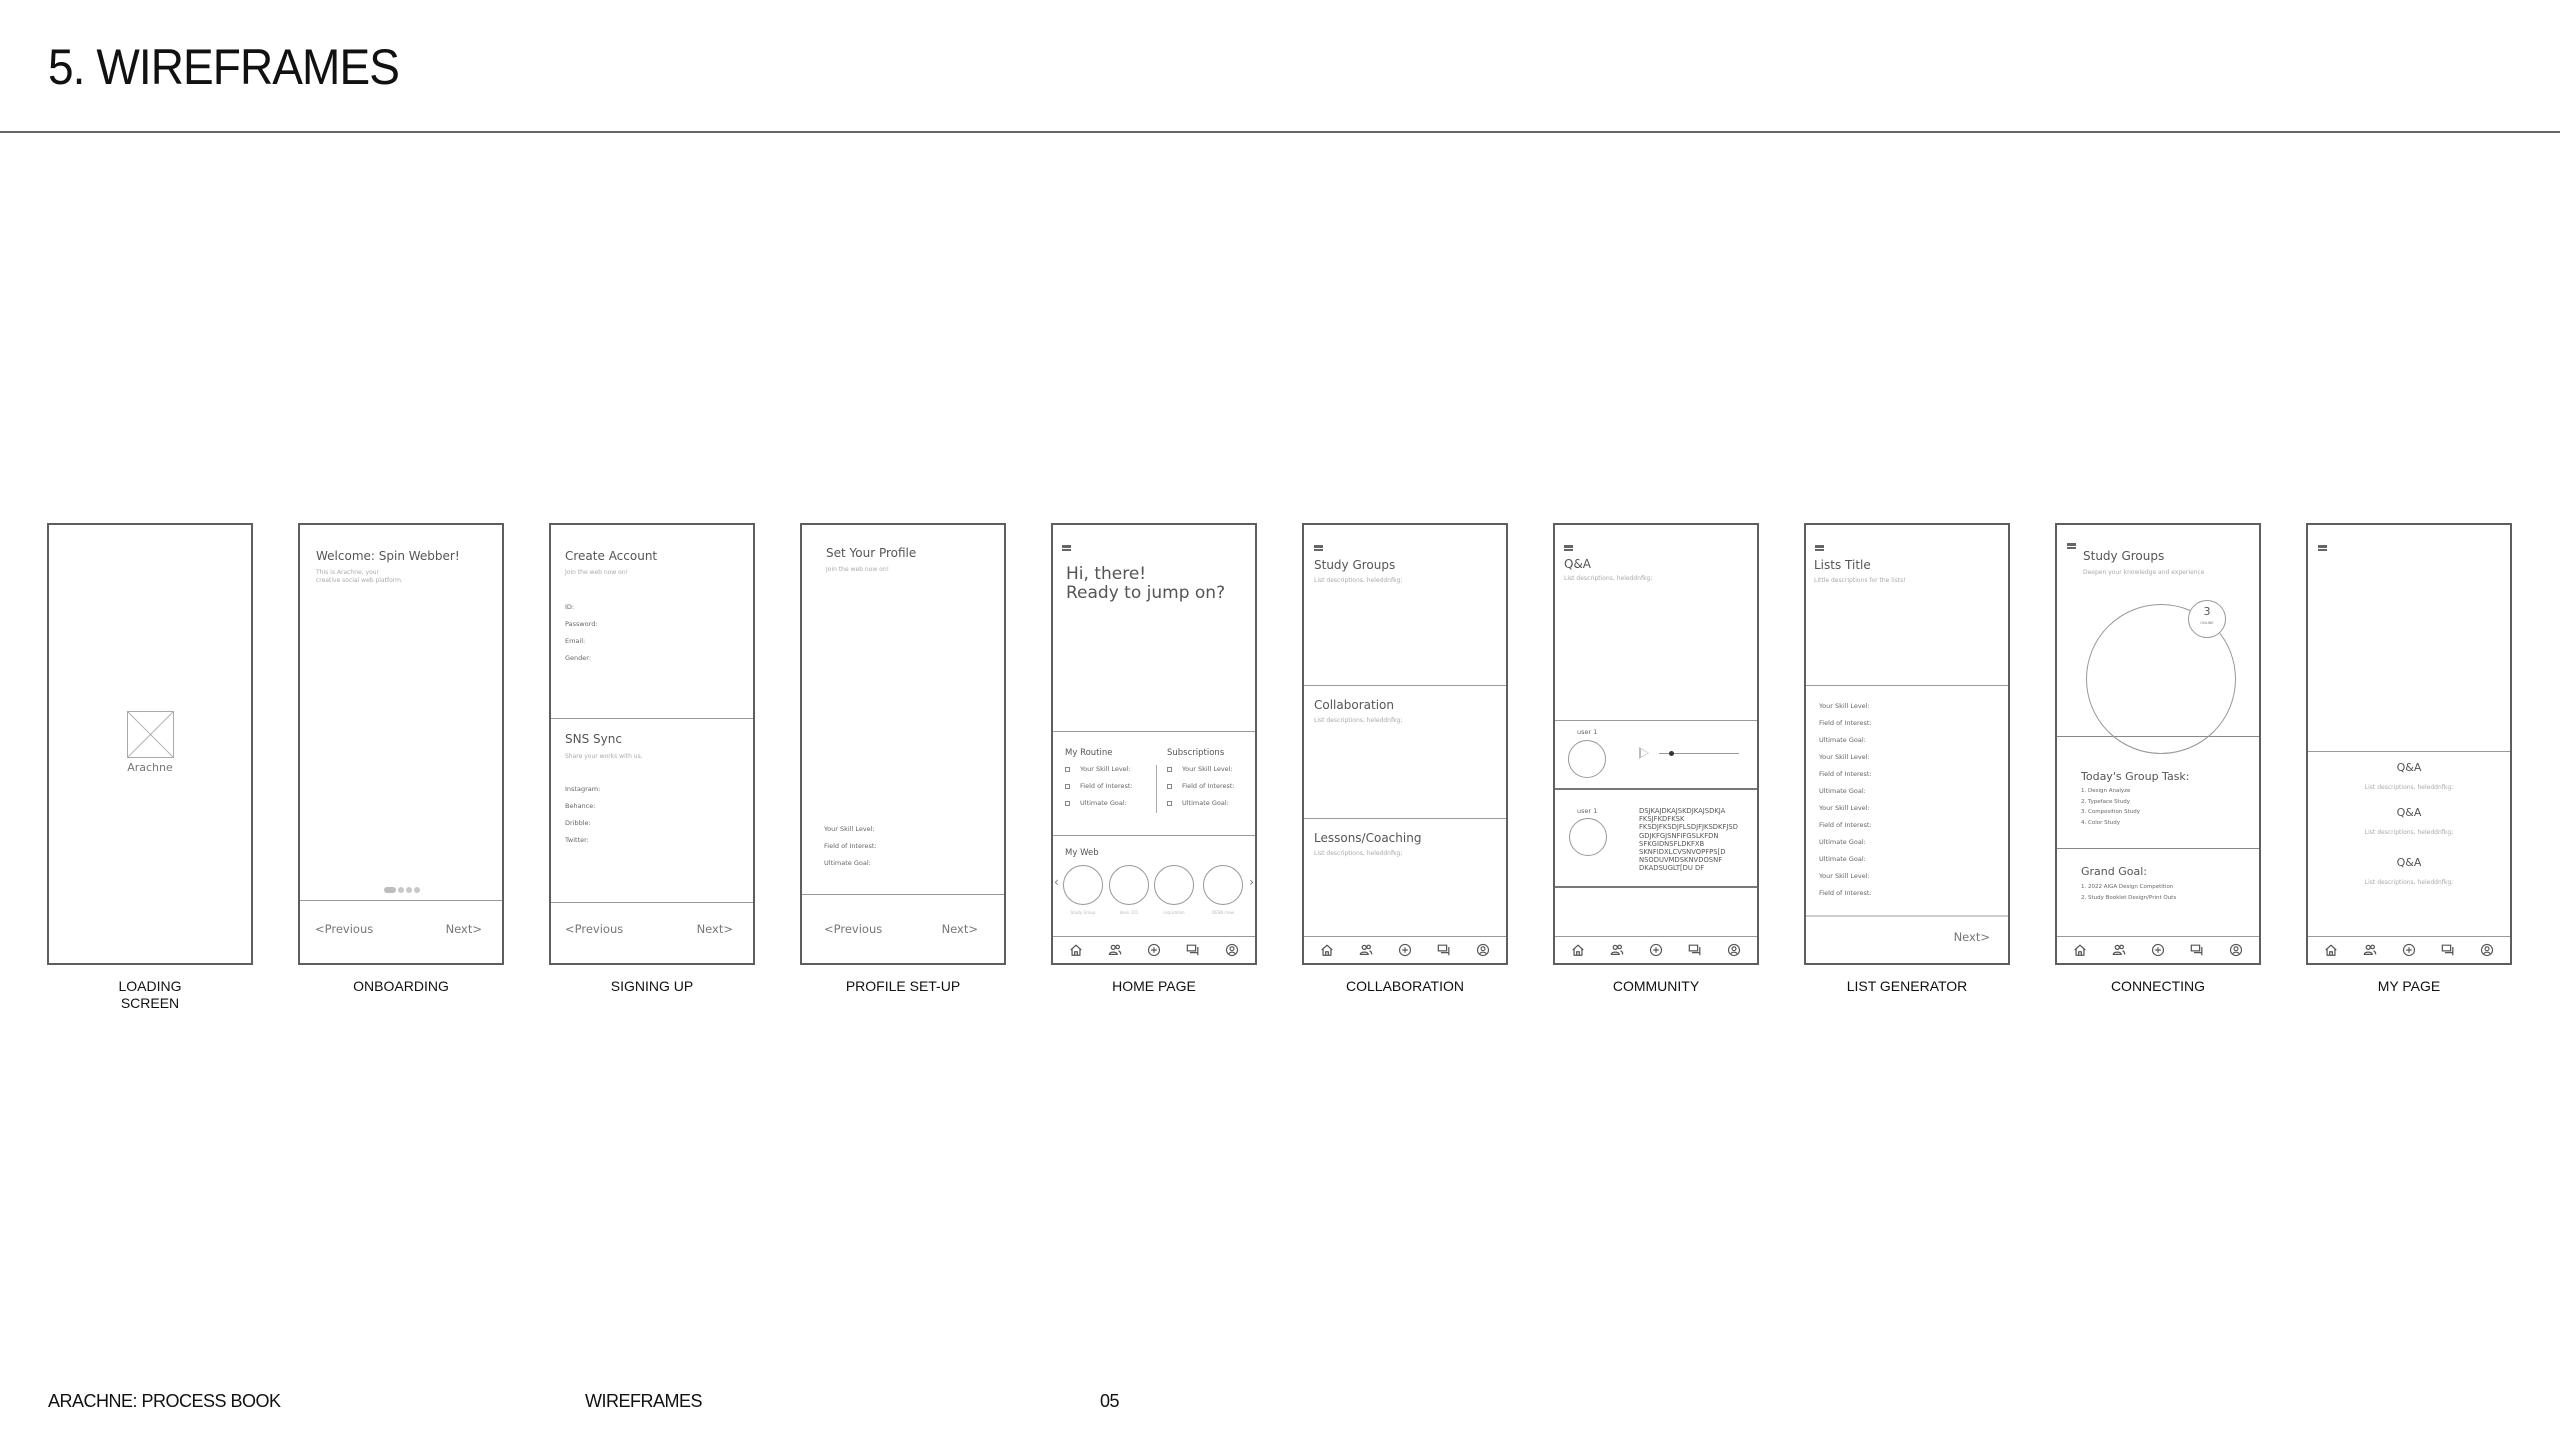 Image resolution: width=2560 pixels, height=1440 pixels. What do you see at coordinates (582, 827) in the screenshot?
I see `sns-field-dribble: Dribble:` at bounding box center [582, 827].